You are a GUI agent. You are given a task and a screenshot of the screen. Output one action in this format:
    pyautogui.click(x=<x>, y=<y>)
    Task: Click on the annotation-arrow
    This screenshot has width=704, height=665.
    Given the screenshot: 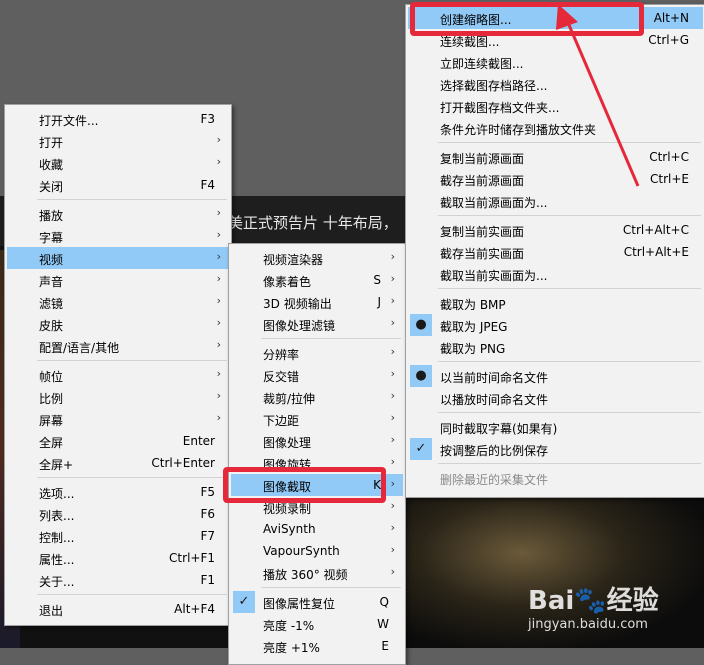 What is the action you would take?
    pyautogui.click(x=598, y=95)
    